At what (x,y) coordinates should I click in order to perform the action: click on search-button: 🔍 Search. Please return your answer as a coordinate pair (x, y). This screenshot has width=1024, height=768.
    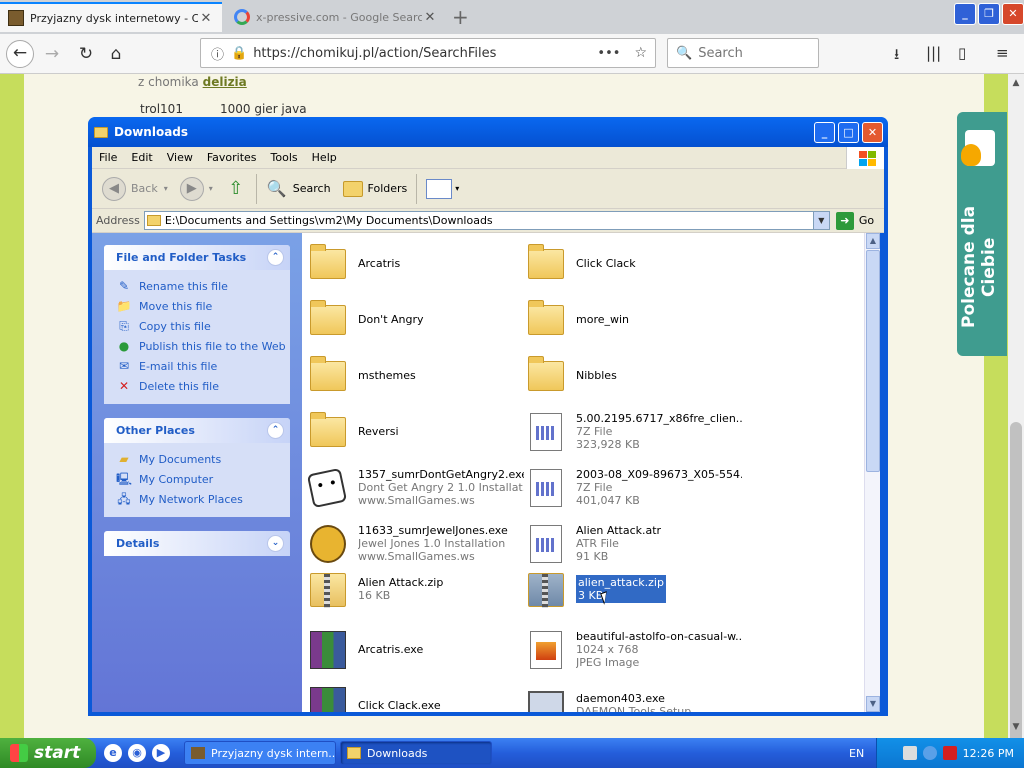
    Looking at the image, I should click on (298, 189).